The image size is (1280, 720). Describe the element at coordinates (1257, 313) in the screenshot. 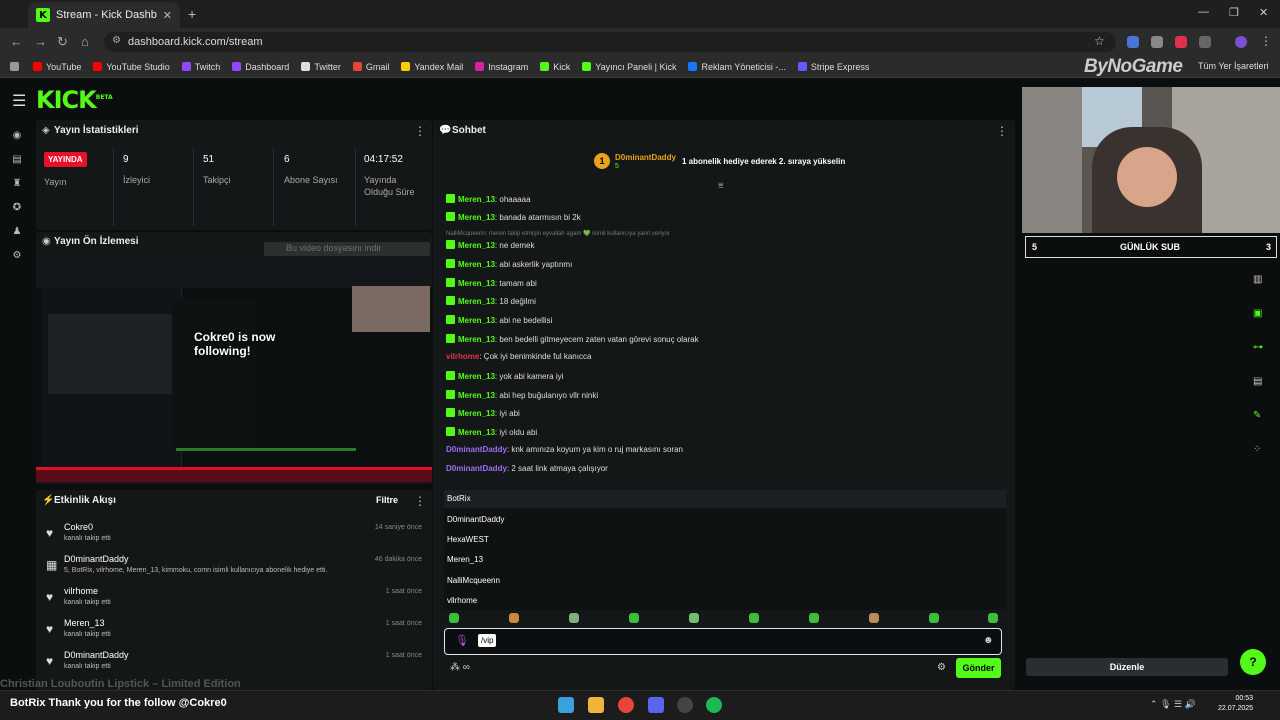

I see `chat-popout-icon: ▣` at that location.